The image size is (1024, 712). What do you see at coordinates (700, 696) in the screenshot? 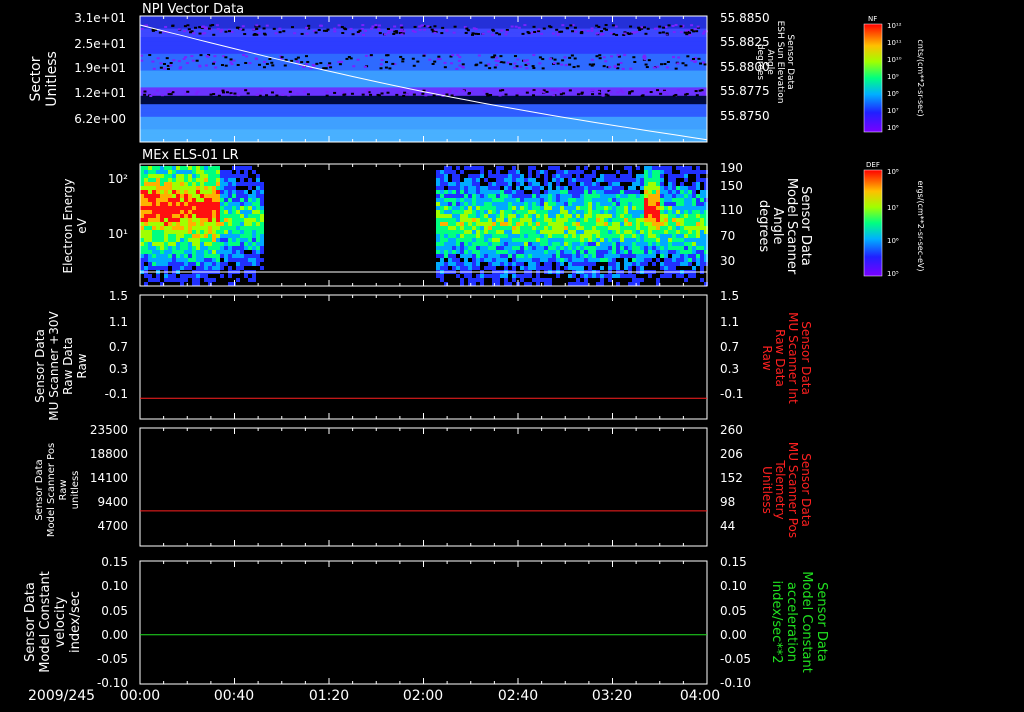
I see `xtick-label: 04:00` at bounding box center [700, 696].